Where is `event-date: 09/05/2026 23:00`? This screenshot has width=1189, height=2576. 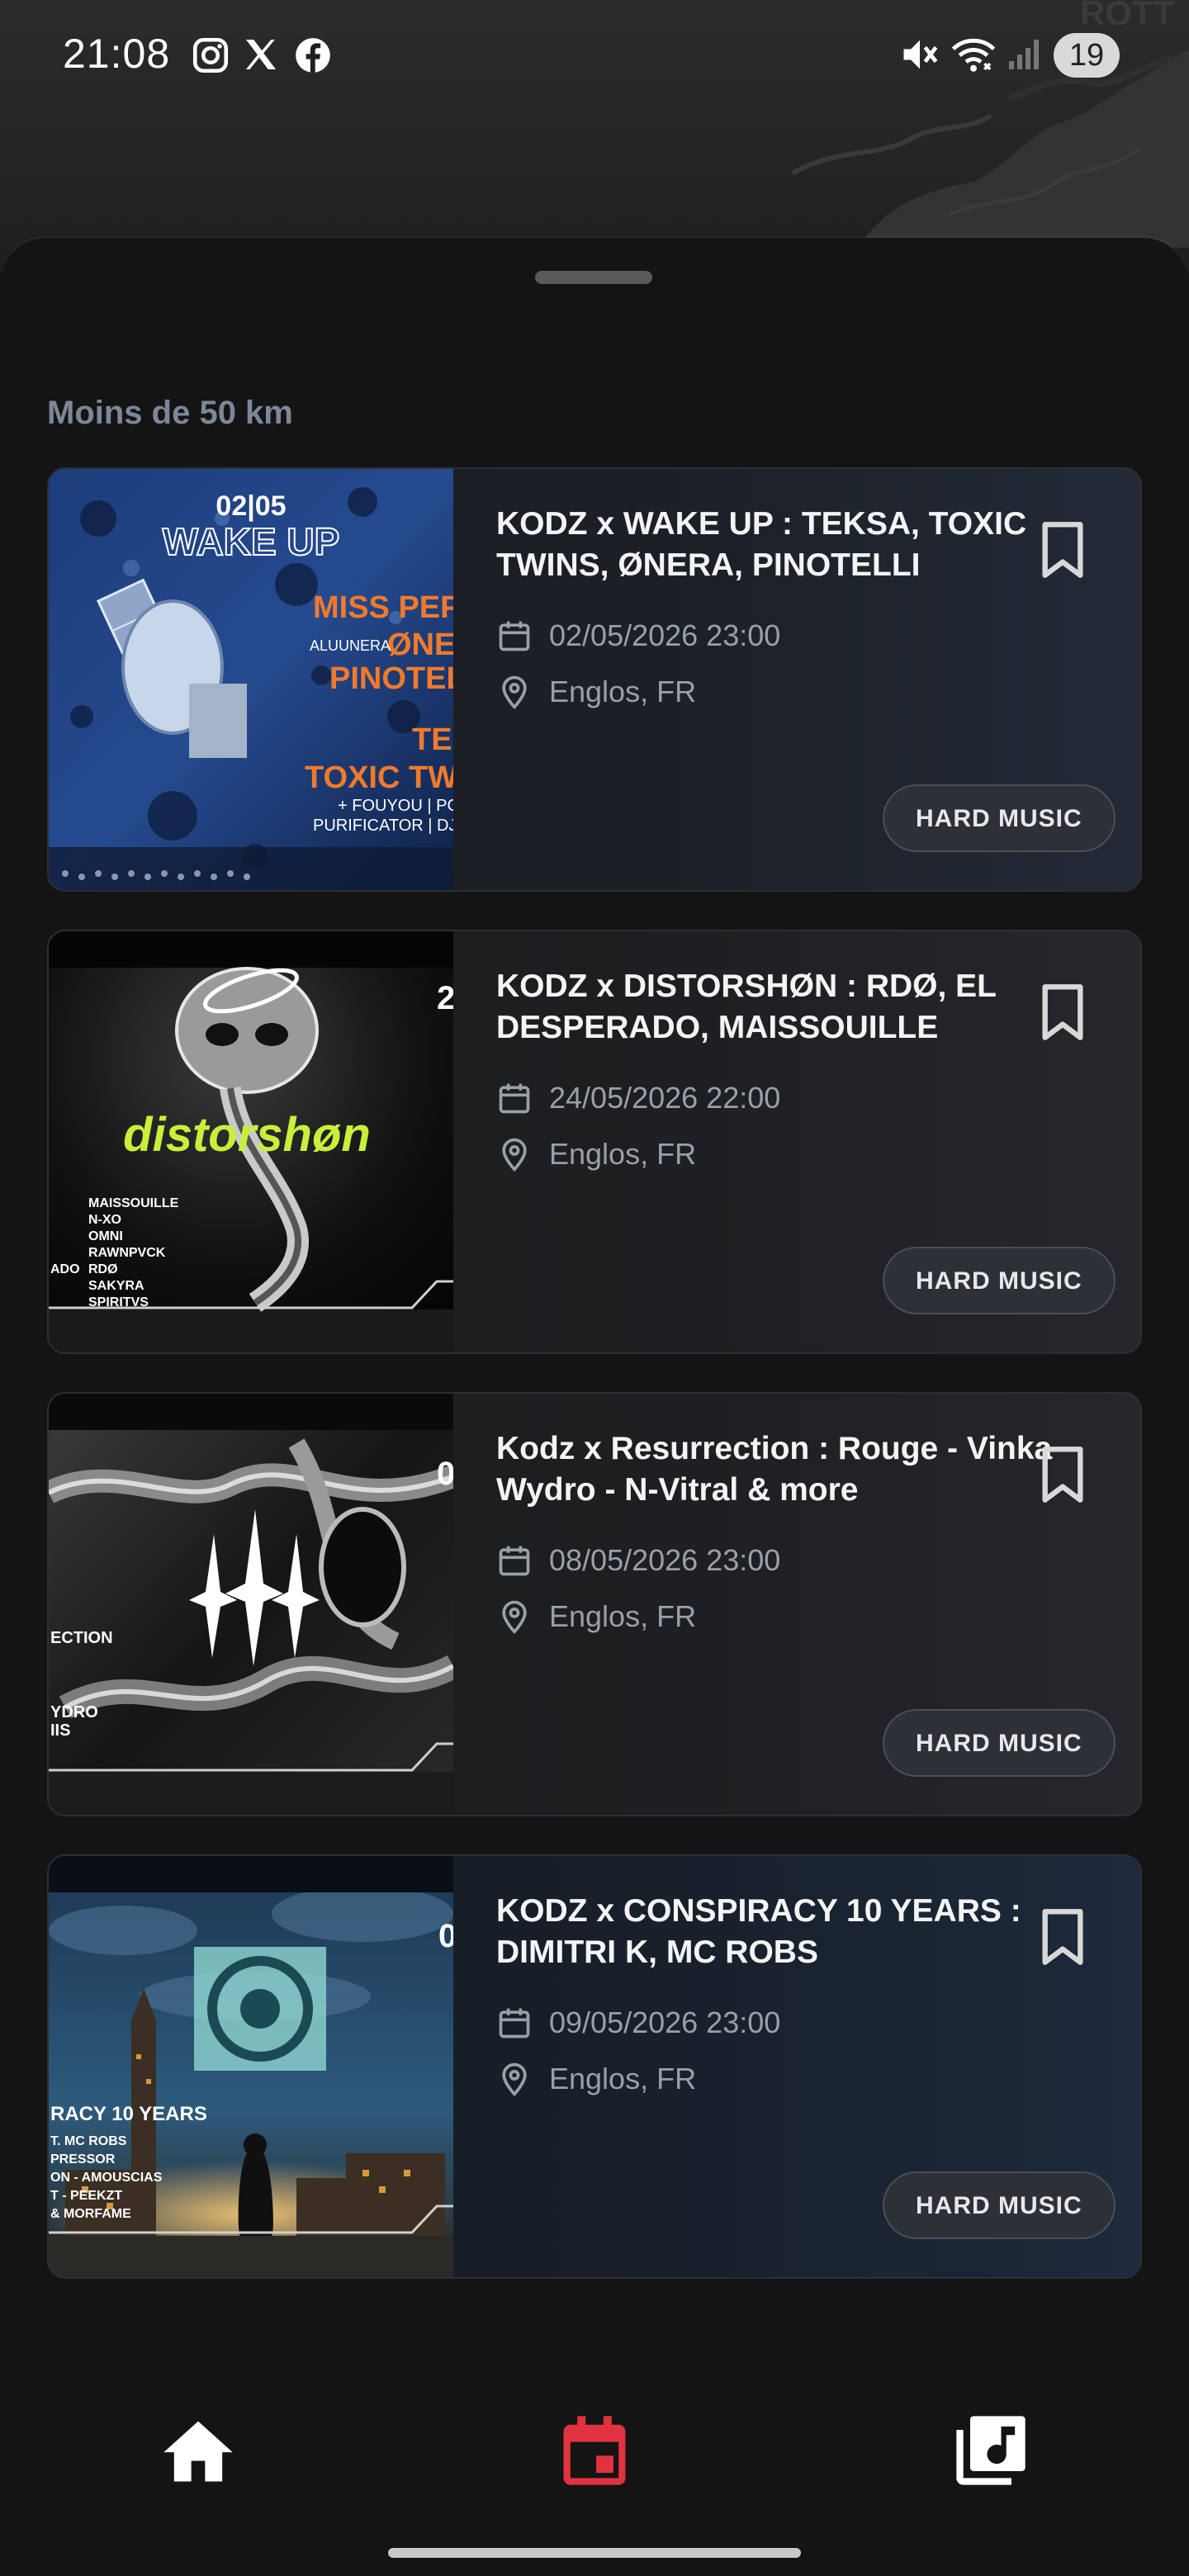 event-date: 09/05/2026 23:00 is located at coordinates (665, 2022).